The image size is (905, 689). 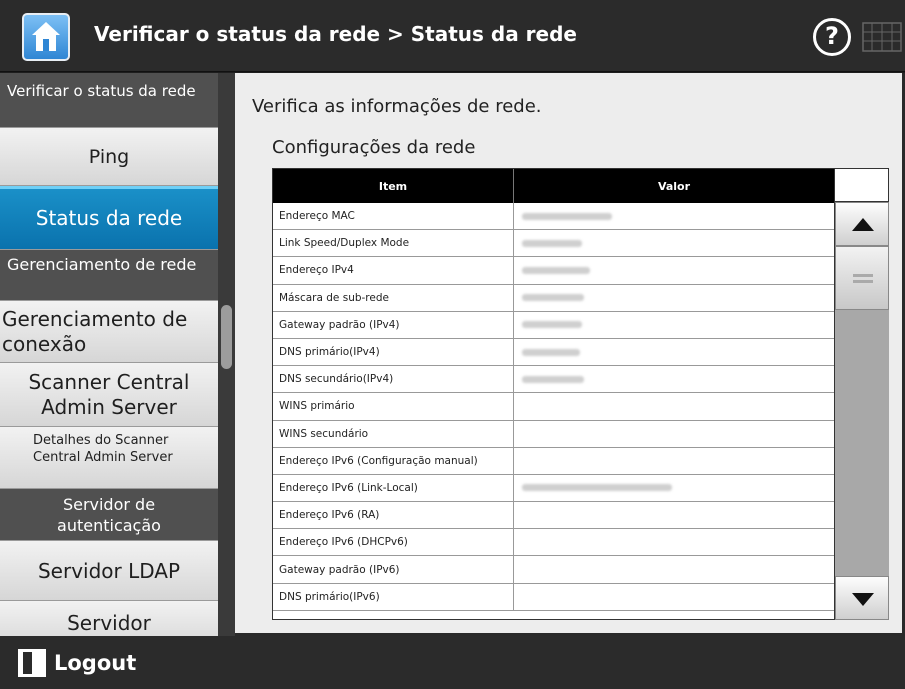 I want to click on table-cell-item: WINS secundário, so click(x=393, y=433).